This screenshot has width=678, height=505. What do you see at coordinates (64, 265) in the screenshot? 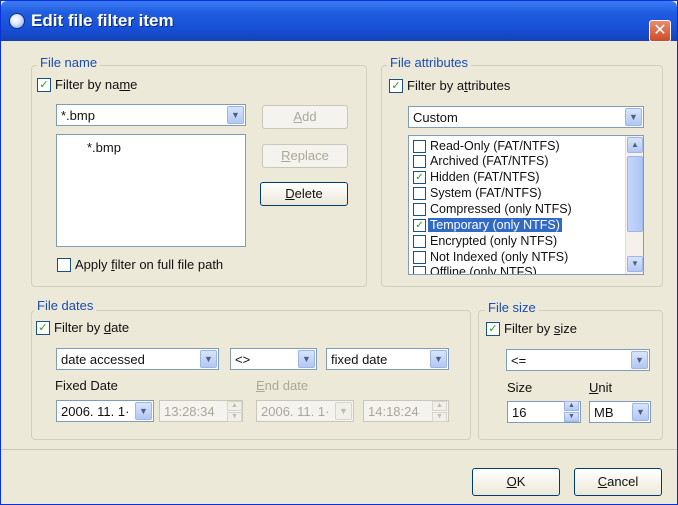
I see `apply-full-path-checkbox` at bounding box center [64, 265].